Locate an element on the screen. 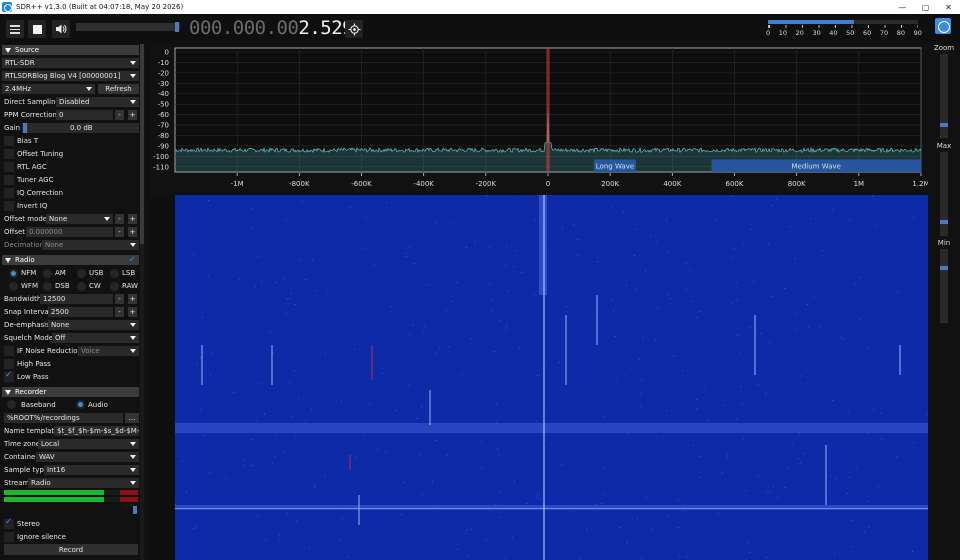 The image size is (960, 560). left-panel-scrollbar is located at coordinates (142, 302).